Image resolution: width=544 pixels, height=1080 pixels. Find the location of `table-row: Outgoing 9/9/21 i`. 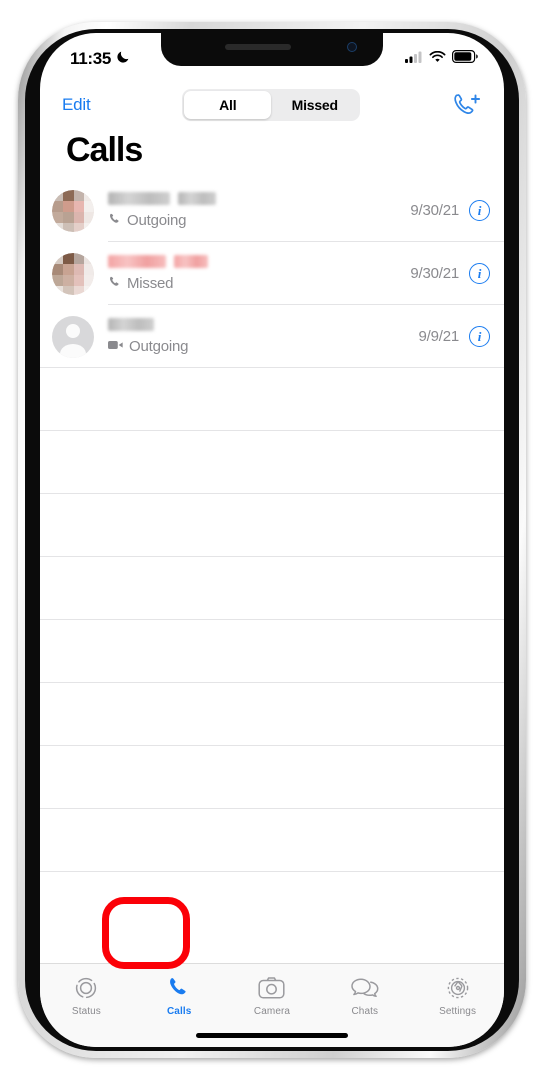

table-row: Outgoing 9/9/21 i is located at coordinates (272, 336).